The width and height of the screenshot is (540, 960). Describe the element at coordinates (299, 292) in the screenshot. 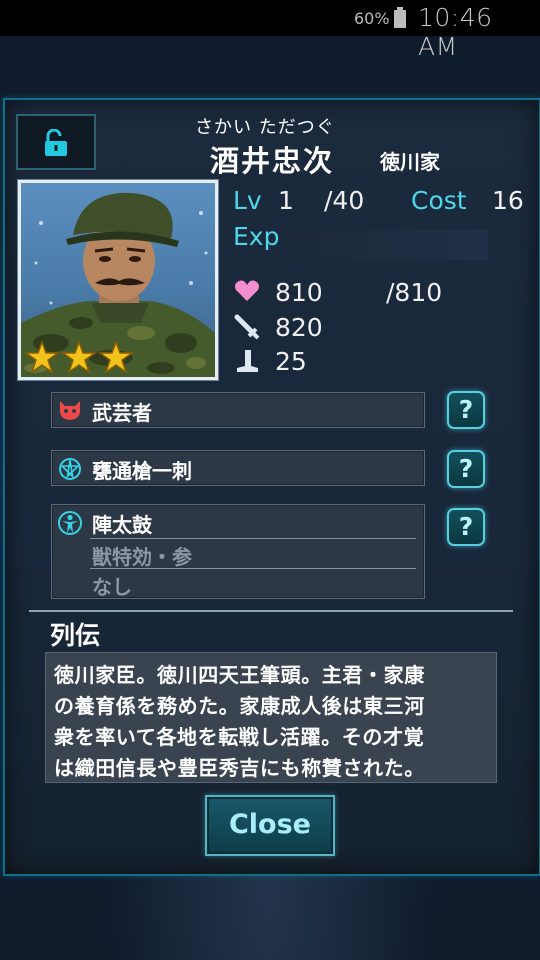

I see `hp-value: 810` at that location.